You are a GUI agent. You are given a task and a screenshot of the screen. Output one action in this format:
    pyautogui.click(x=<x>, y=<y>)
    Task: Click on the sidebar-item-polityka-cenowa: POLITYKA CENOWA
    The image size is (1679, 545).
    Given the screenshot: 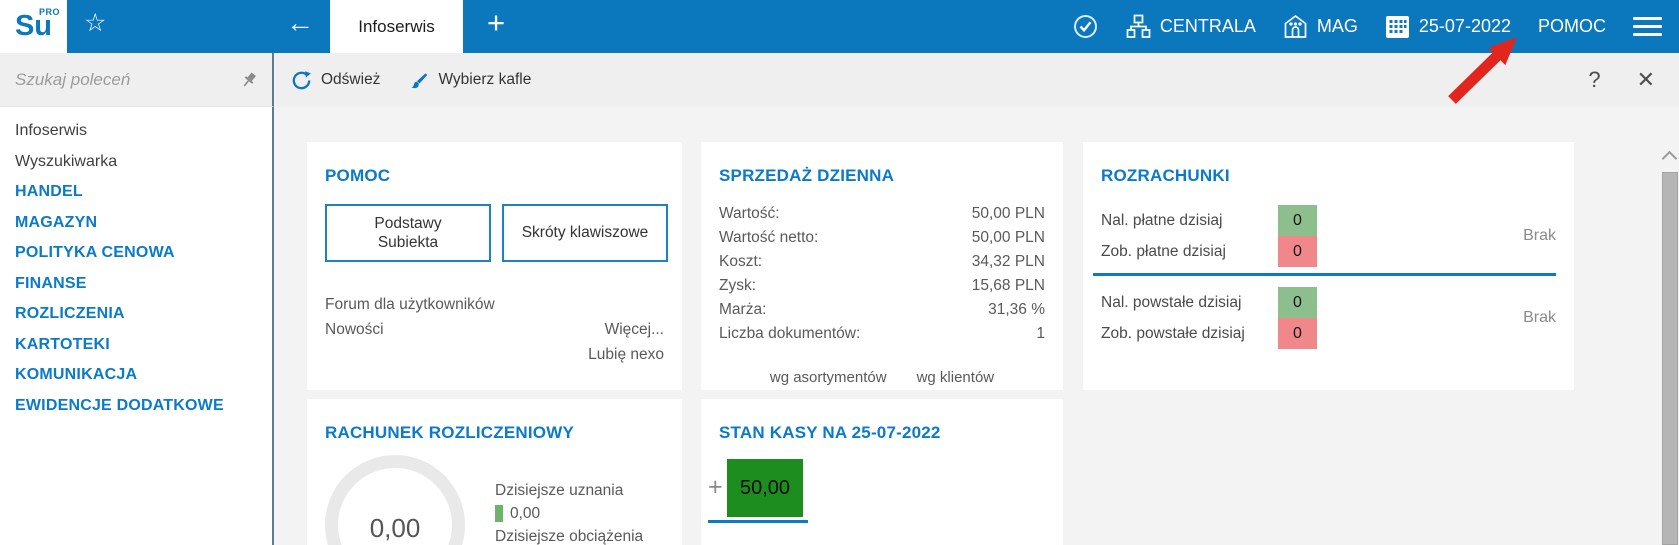 What is the action you would take?
    pyautogui.click(x=136, y=253)
    